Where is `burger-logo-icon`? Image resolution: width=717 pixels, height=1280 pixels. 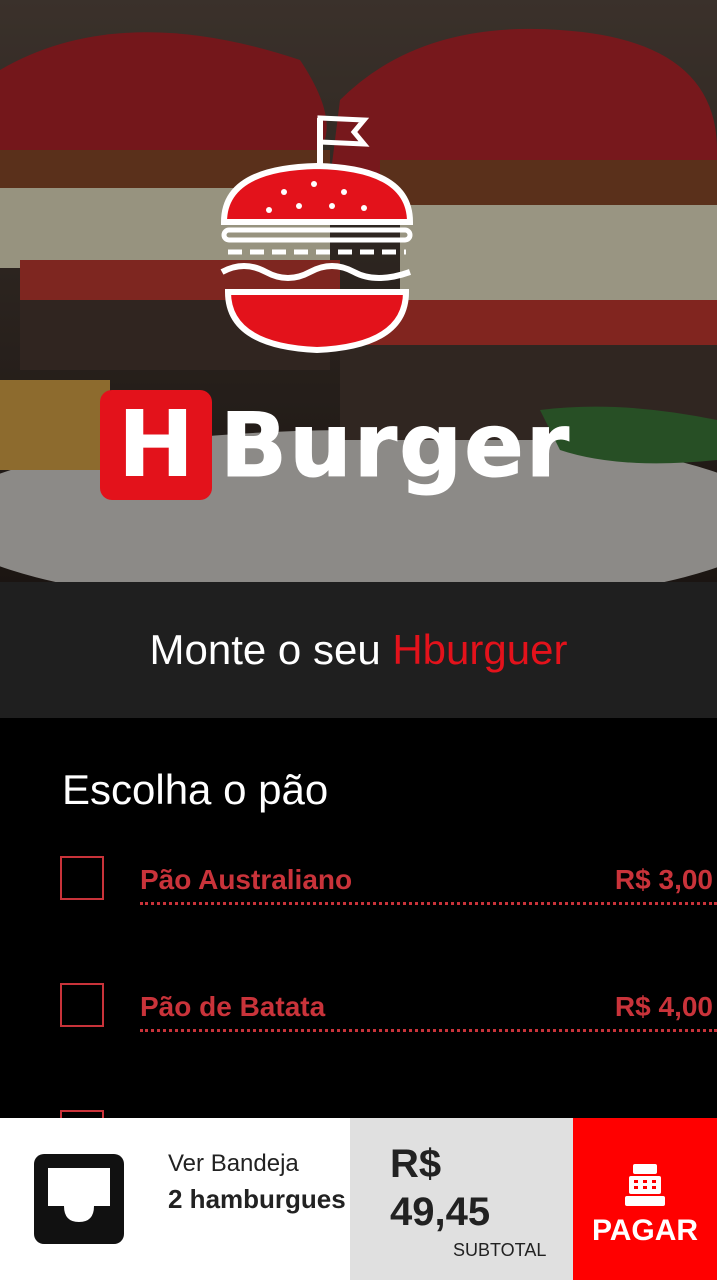
burger-logo-icon is located at coordinates (317, 234).